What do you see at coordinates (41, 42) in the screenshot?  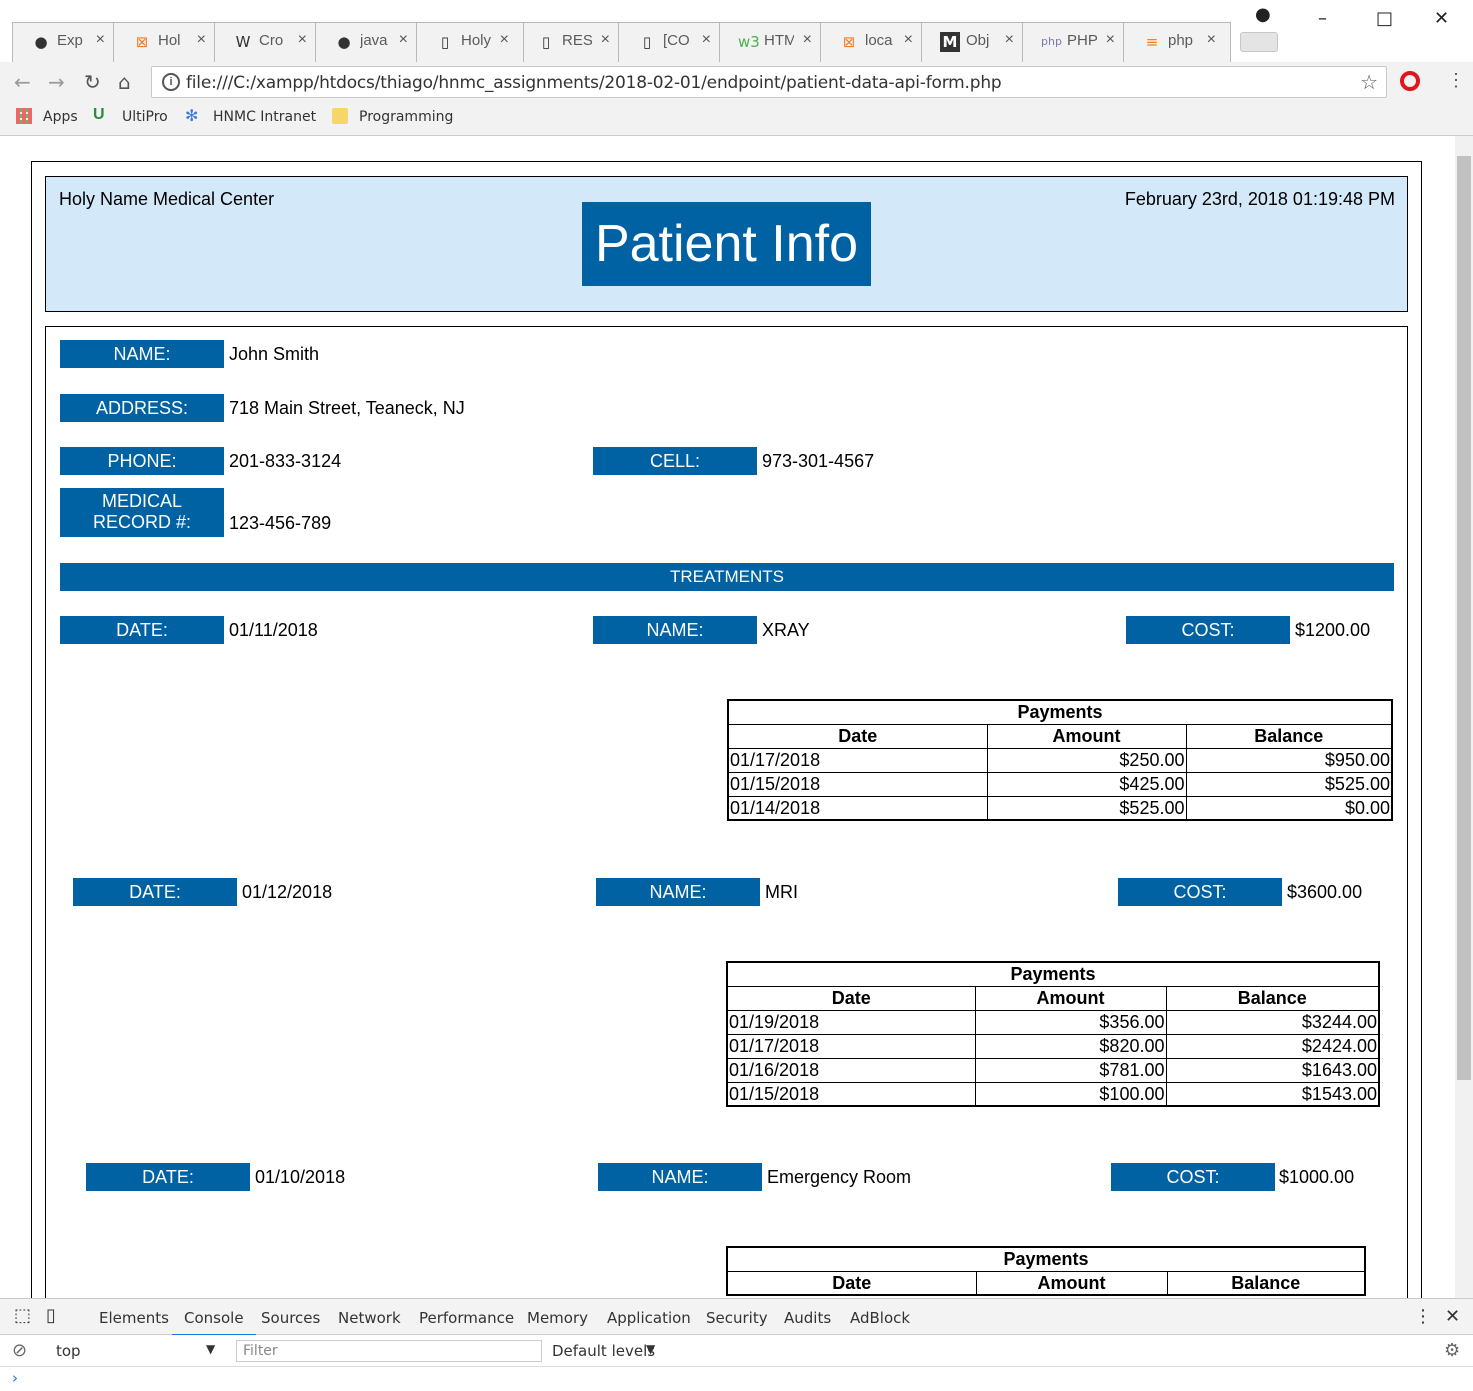 I see `github-icon: ●` at bounding box center [41, 42].